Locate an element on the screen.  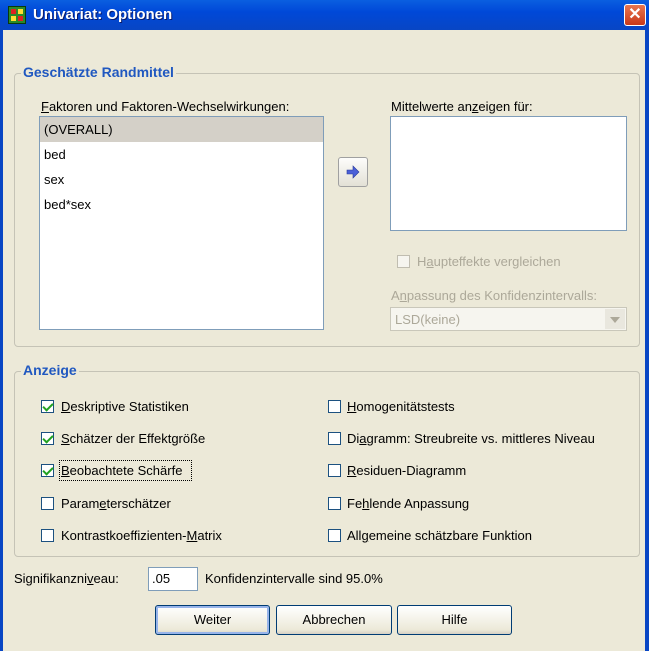
confidence-interval-text: Konfidenzintervalle sind 95.0% is located at coordinates (294, 578).